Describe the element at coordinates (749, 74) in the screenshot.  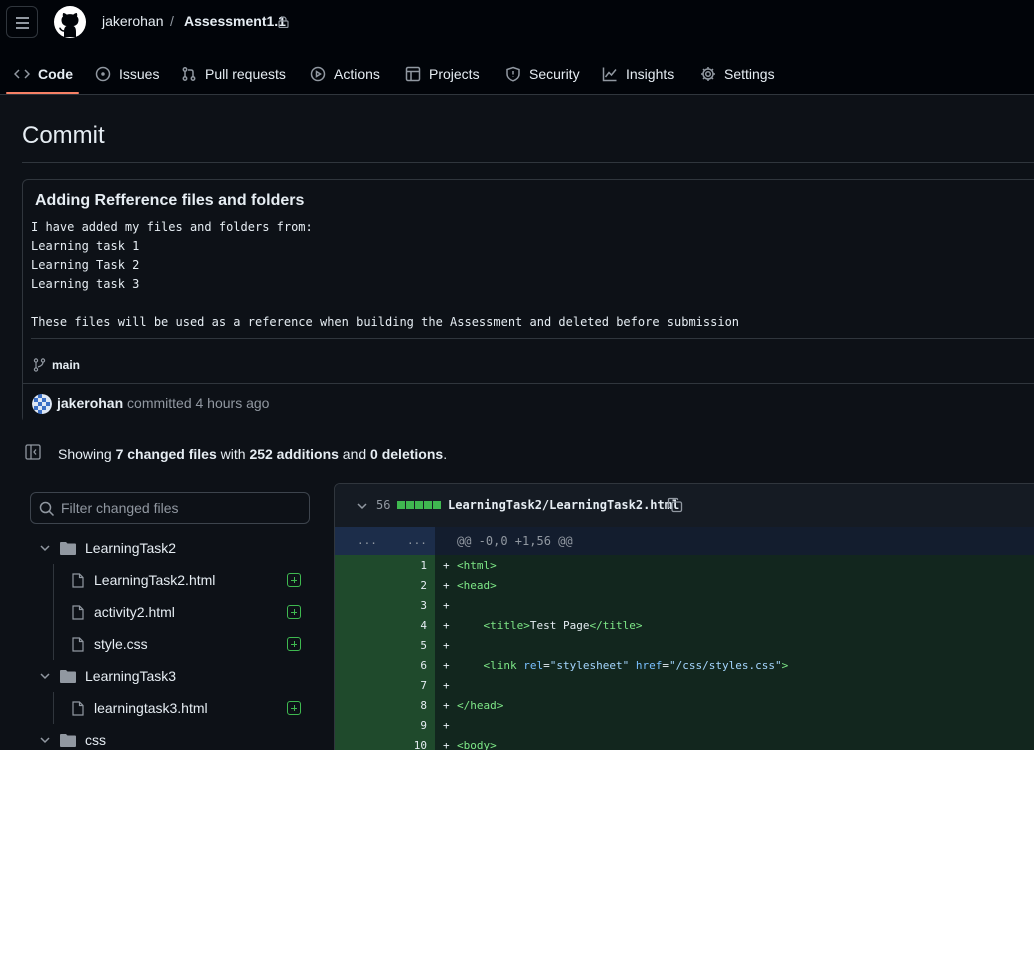
I see `tab-label: Settings` at that location.